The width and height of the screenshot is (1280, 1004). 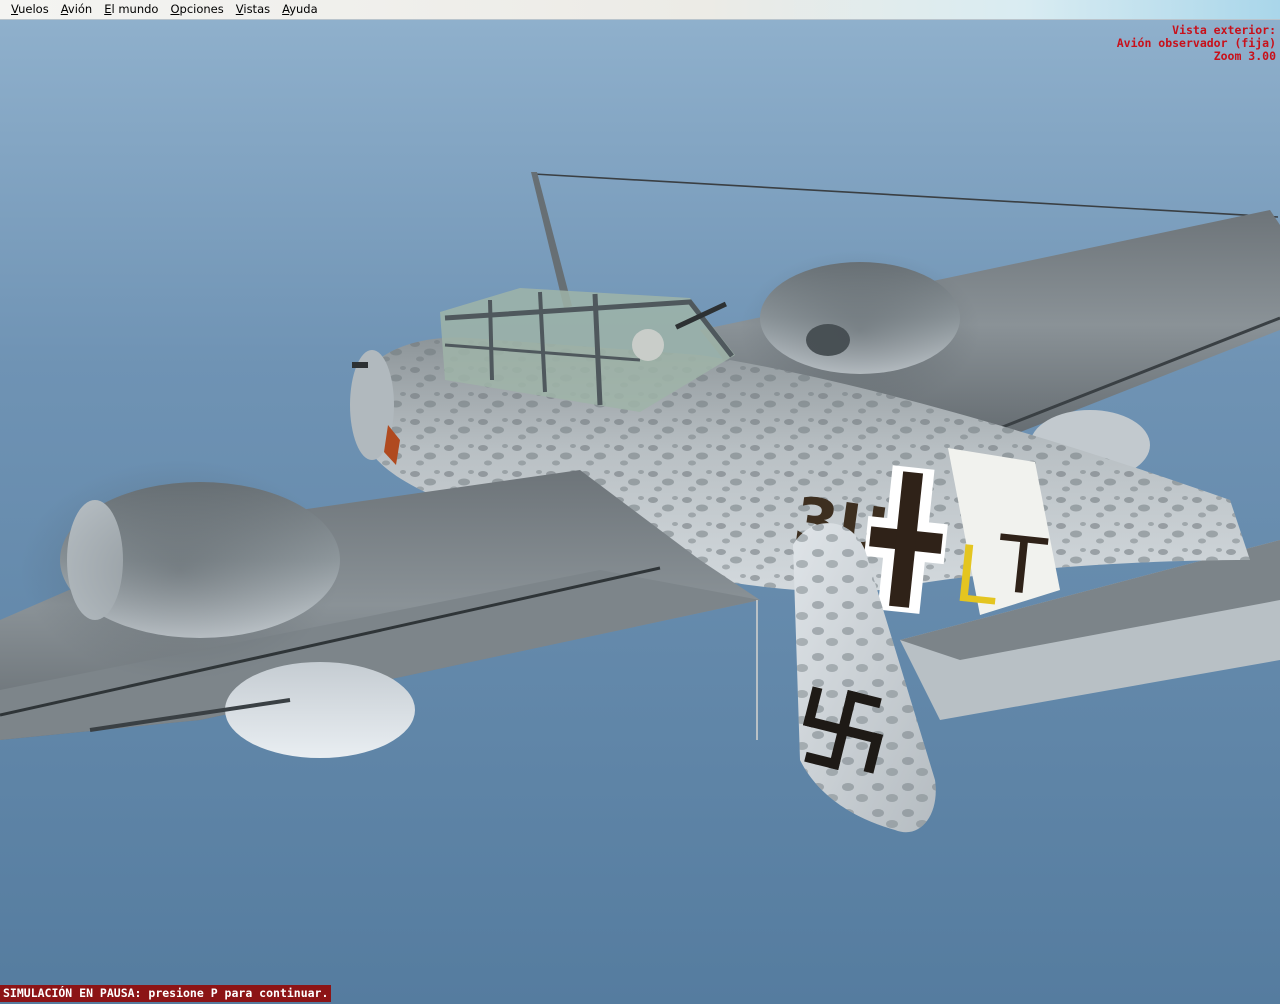 What do you see at coordinates (1244, 56) in the screenshot?
I see `zoom-level-label: Zoom 3.00` at bounding box center [1244, 56].